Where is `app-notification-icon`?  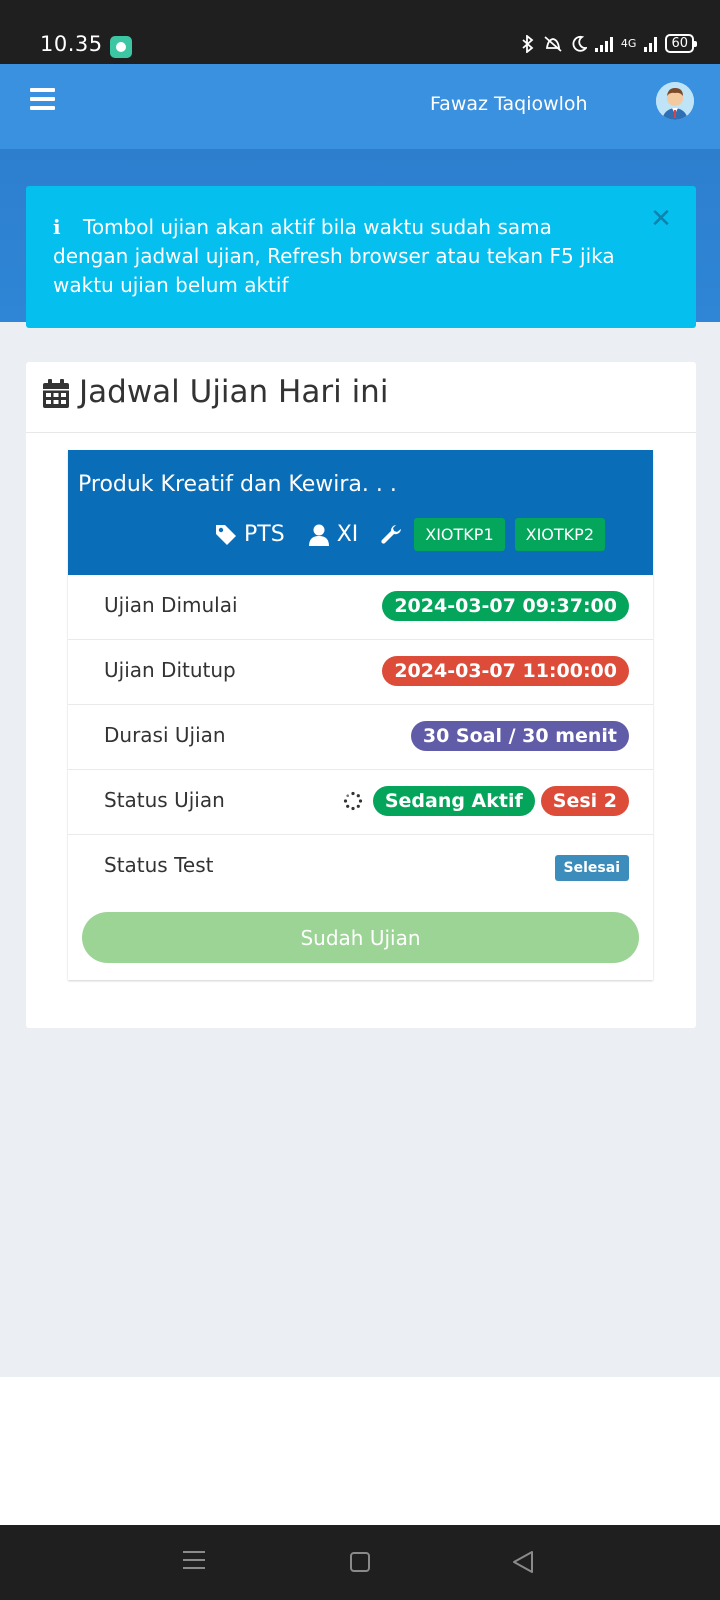 app-notification-icon is located at coordinates (121, 47).